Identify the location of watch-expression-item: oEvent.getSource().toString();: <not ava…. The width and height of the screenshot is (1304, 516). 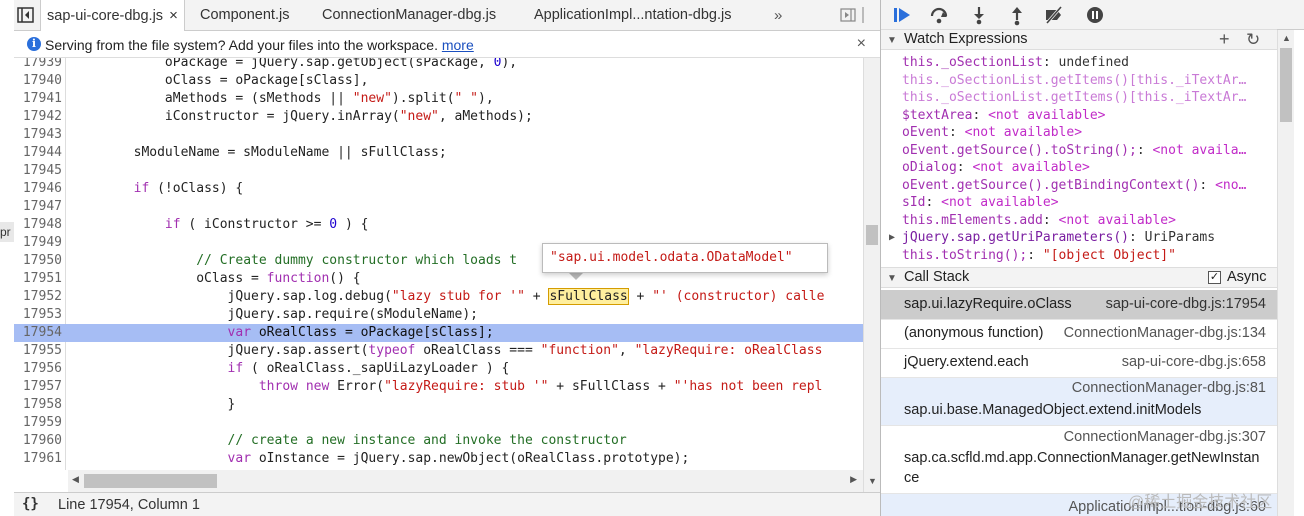
(1079, 151).